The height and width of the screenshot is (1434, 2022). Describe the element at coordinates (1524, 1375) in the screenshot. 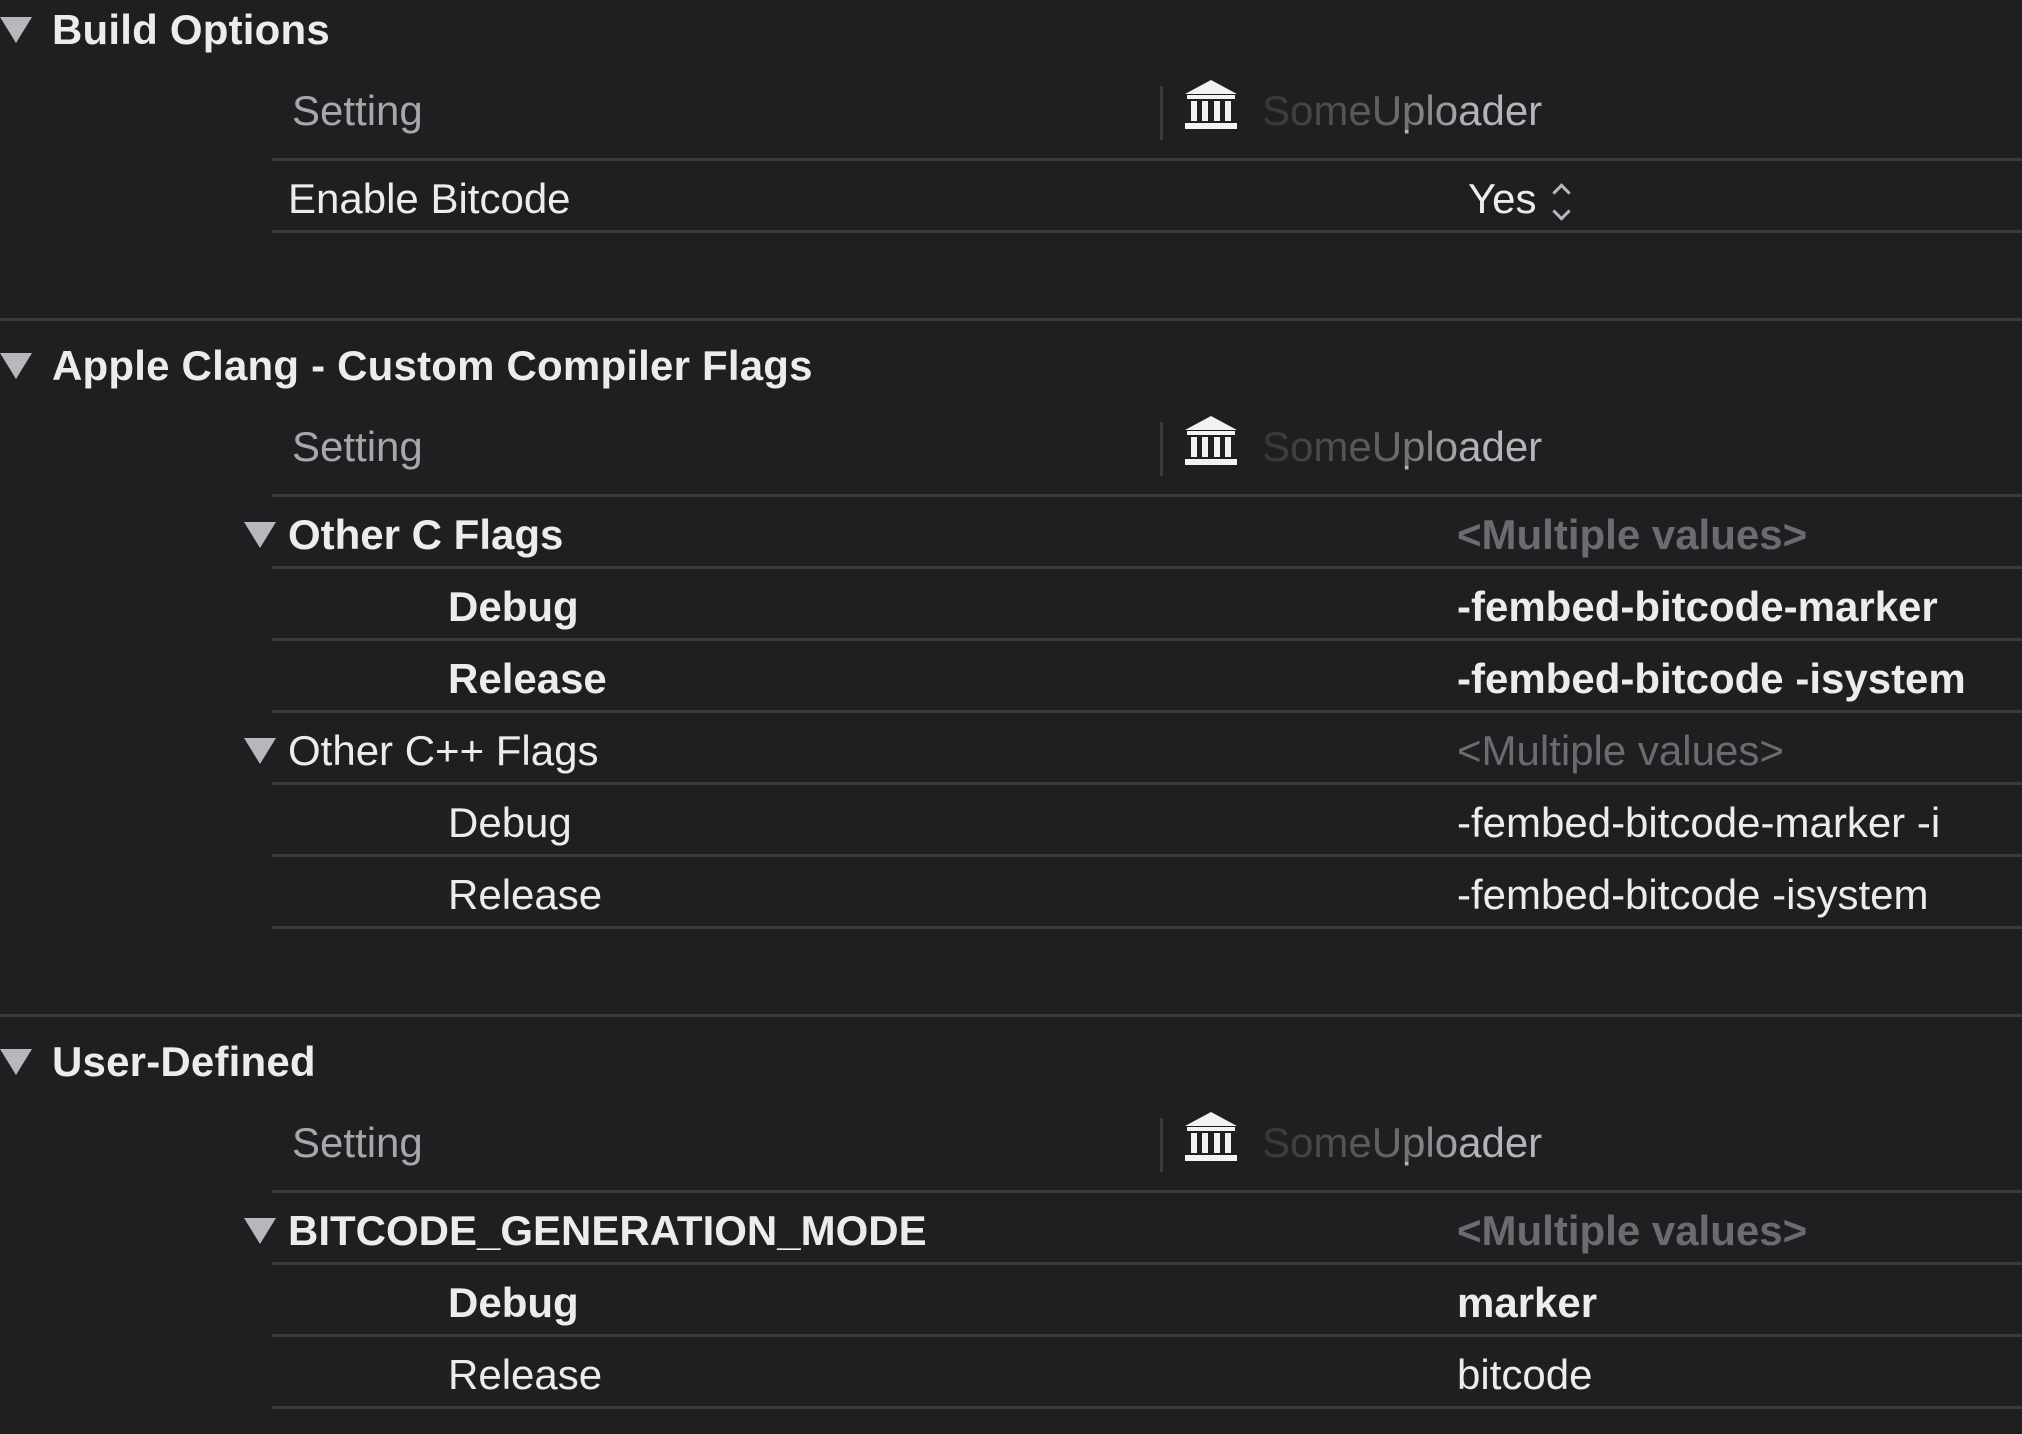

I see `setting-value: bitcode` at that location.